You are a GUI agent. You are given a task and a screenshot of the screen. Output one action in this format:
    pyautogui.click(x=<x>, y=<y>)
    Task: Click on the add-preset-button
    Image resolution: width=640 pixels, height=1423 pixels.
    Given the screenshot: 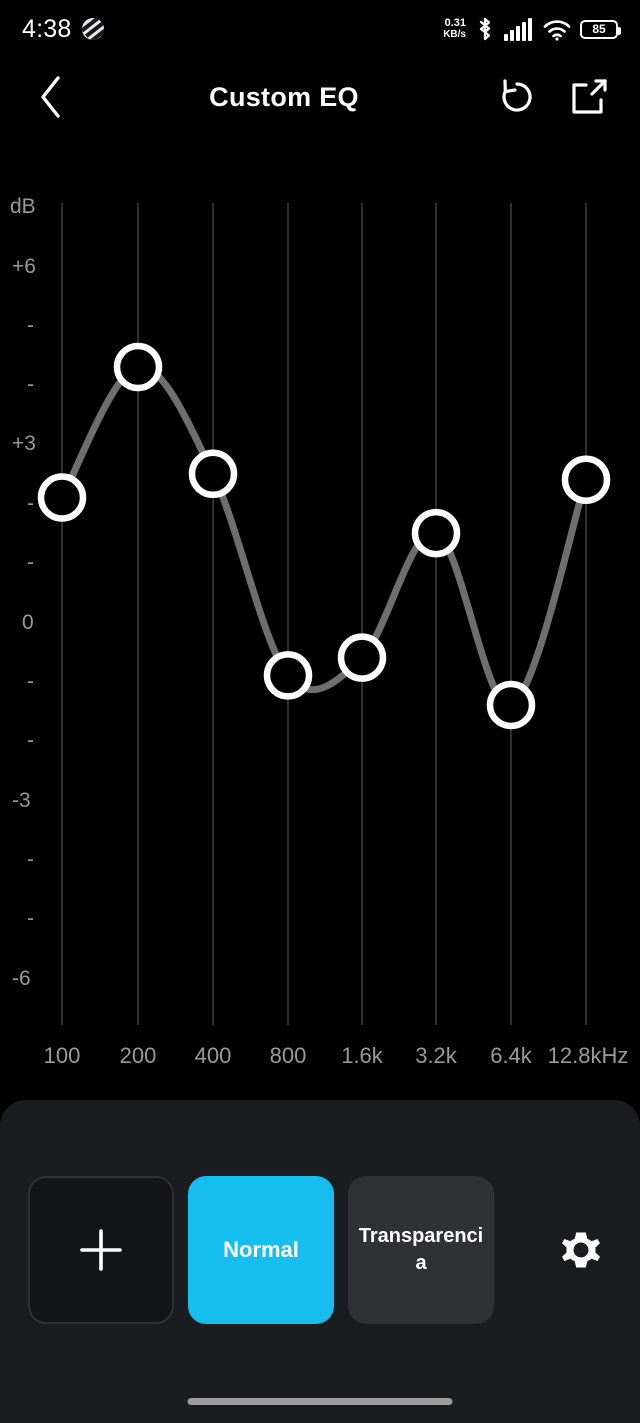 What is the action you would take?
    pyautogui.click(x=101, y=1250)
    